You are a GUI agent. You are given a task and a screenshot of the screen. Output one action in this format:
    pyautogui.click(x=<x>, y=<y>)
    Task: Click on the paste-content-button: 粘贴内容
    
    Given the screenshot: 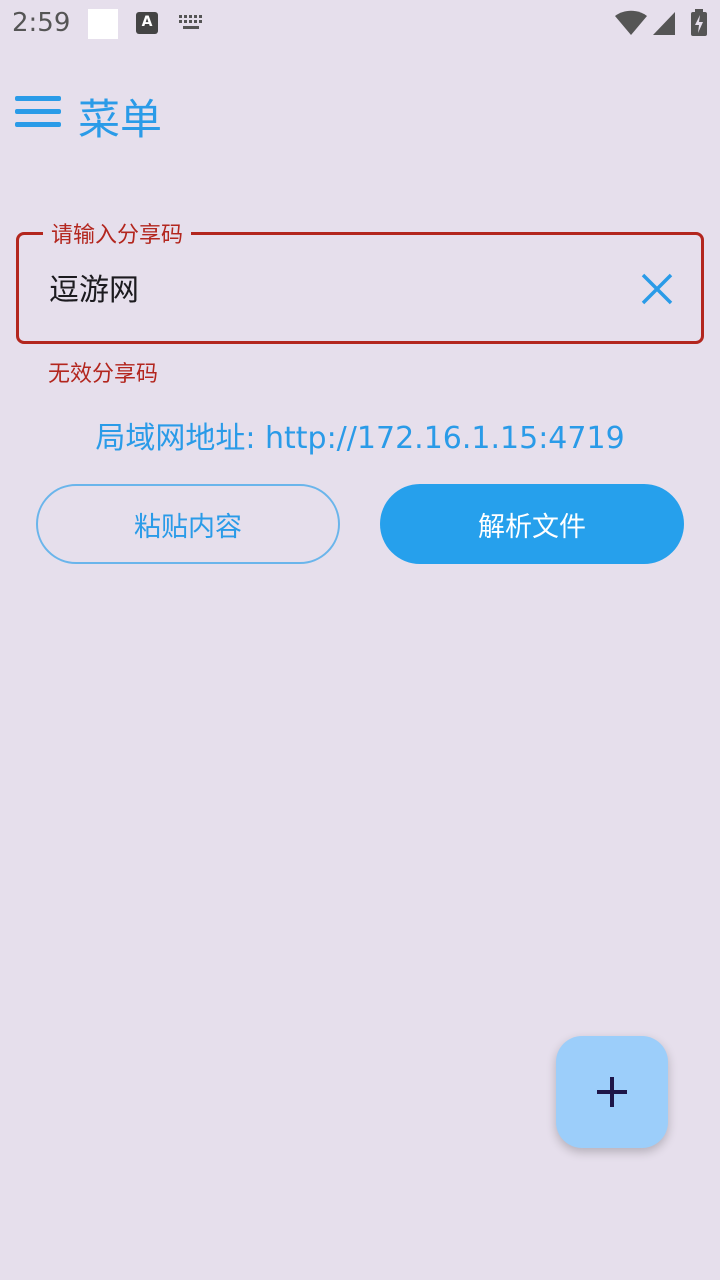 What is the action you would take?
    pyautogui.click(x=188, y=524)
    